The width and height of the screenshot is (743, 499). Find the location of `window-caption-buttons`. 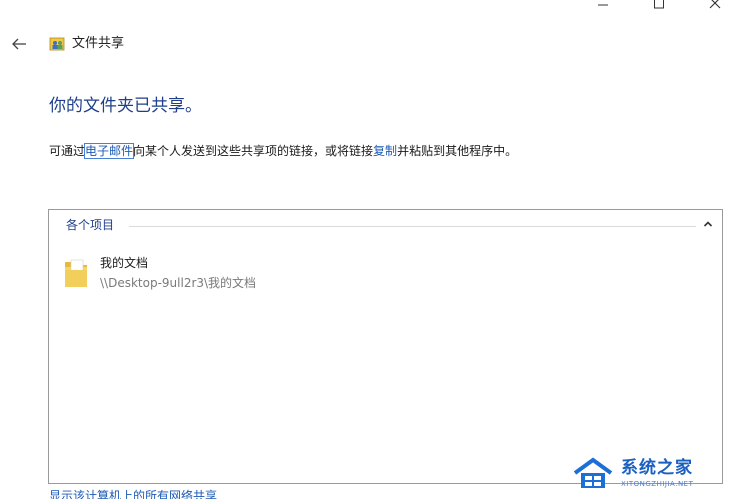

window-caption-buttons is located at coordinates (659, 7).